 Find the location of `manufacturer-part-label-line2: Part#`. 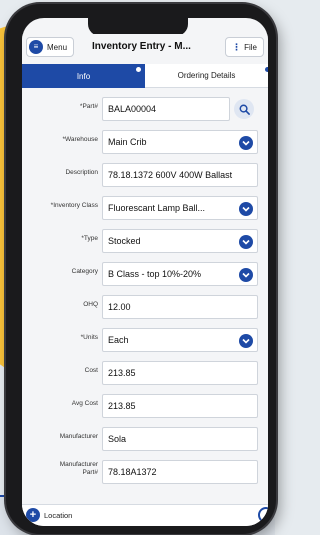

manufacturer-part-label-line2: Part# is located at coordinates (90, 472).